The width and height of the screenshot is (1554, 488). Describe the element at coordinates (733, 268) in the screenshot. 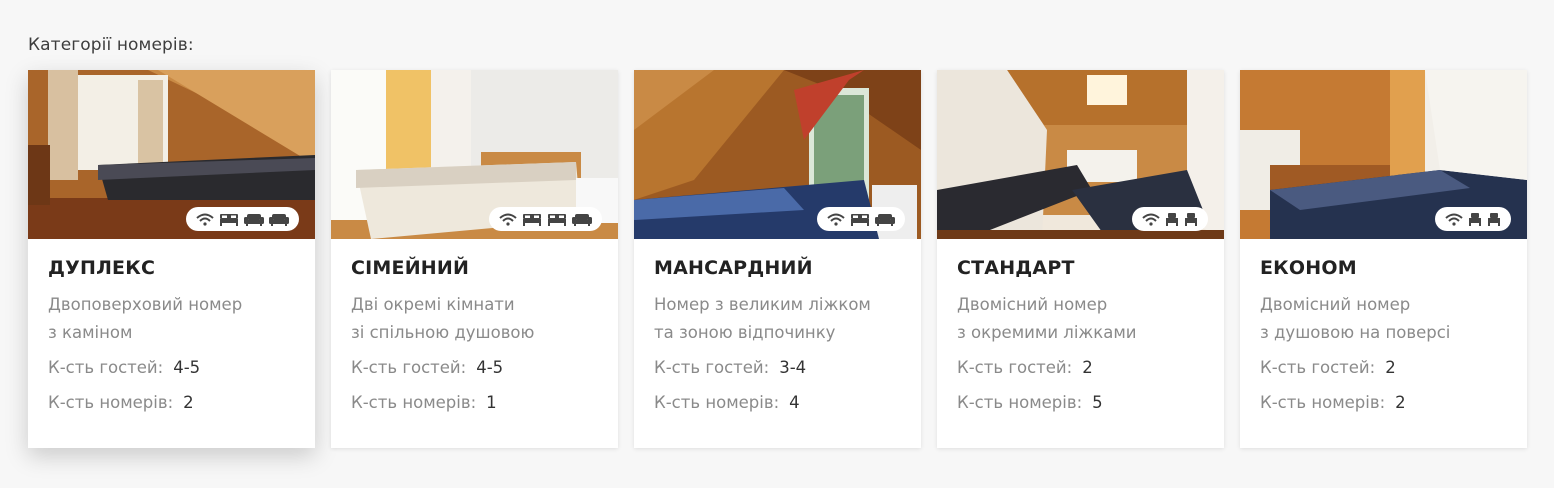

I see `room-title: МАНСАРДНИЙ` at that location.